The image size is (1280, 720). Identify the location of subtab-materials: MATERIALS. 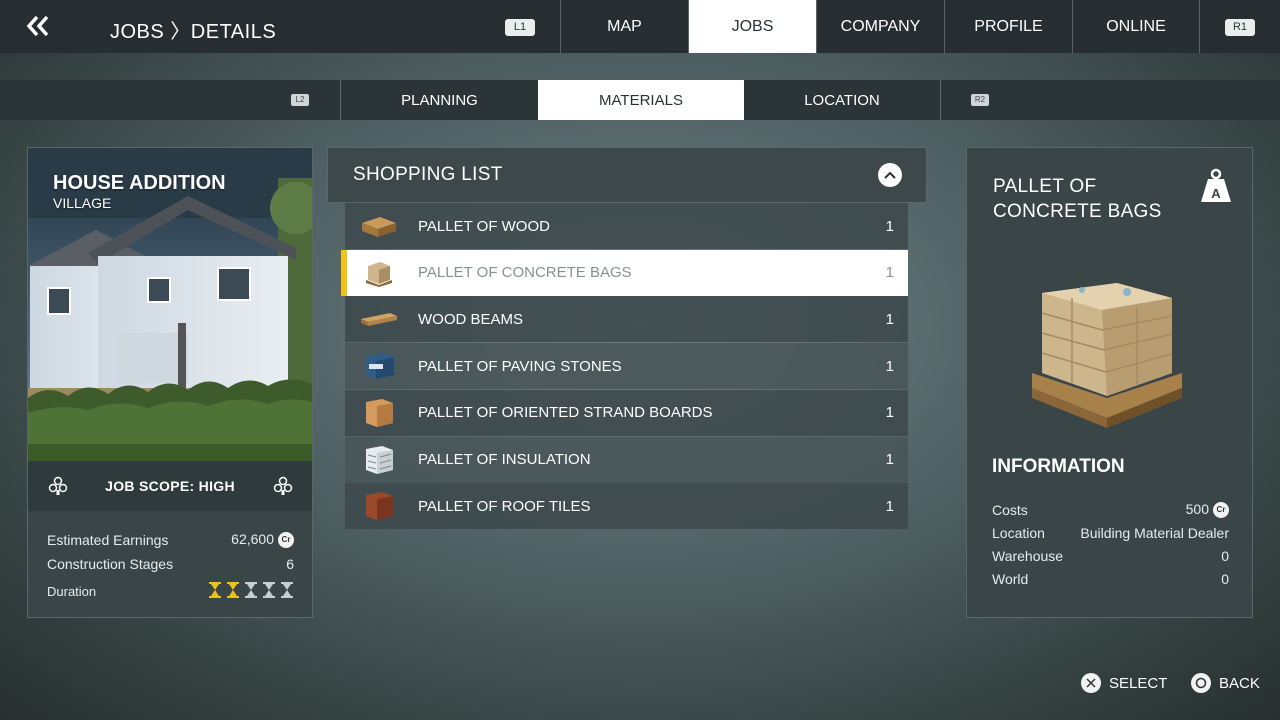
(641, 100).